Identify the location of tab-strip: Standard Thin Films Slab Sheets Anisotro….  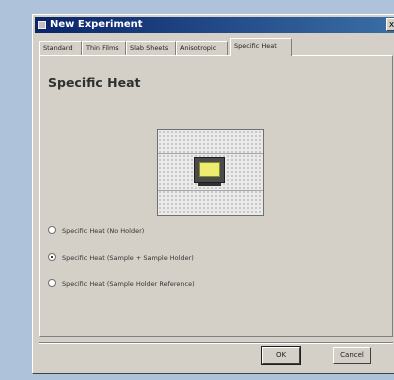
(216, 47).